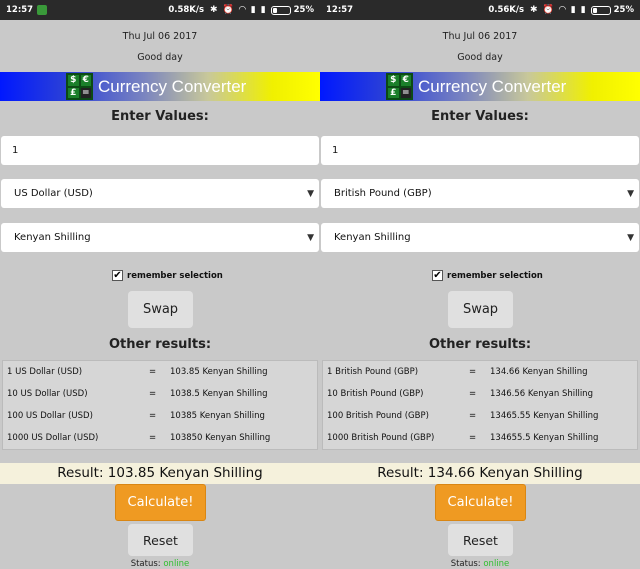 This screenshot has height=569, width=640. What do you see at coordinates (373, 372) in the screenshot?
I see `row-from: 1 British Pound (GBP)` at bounding box center [373, 372].